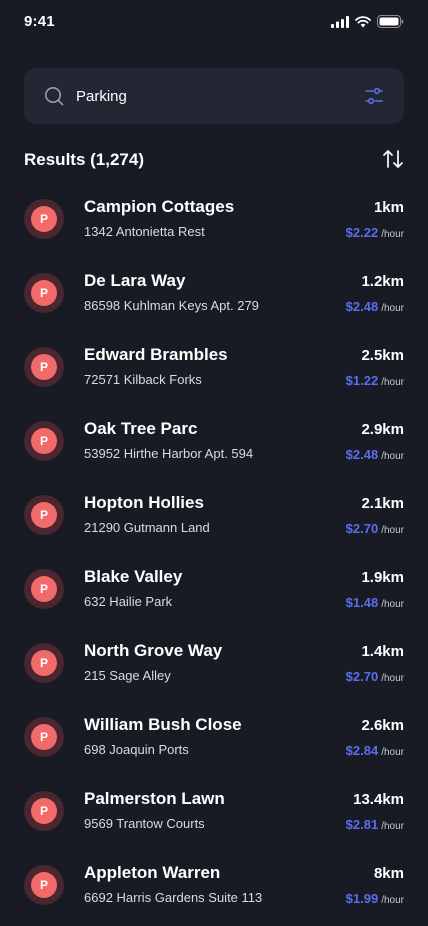 This screenshot has height=926, width=428. I want to click on item-address: 72571 Kilback Forks, so click(143, 379).